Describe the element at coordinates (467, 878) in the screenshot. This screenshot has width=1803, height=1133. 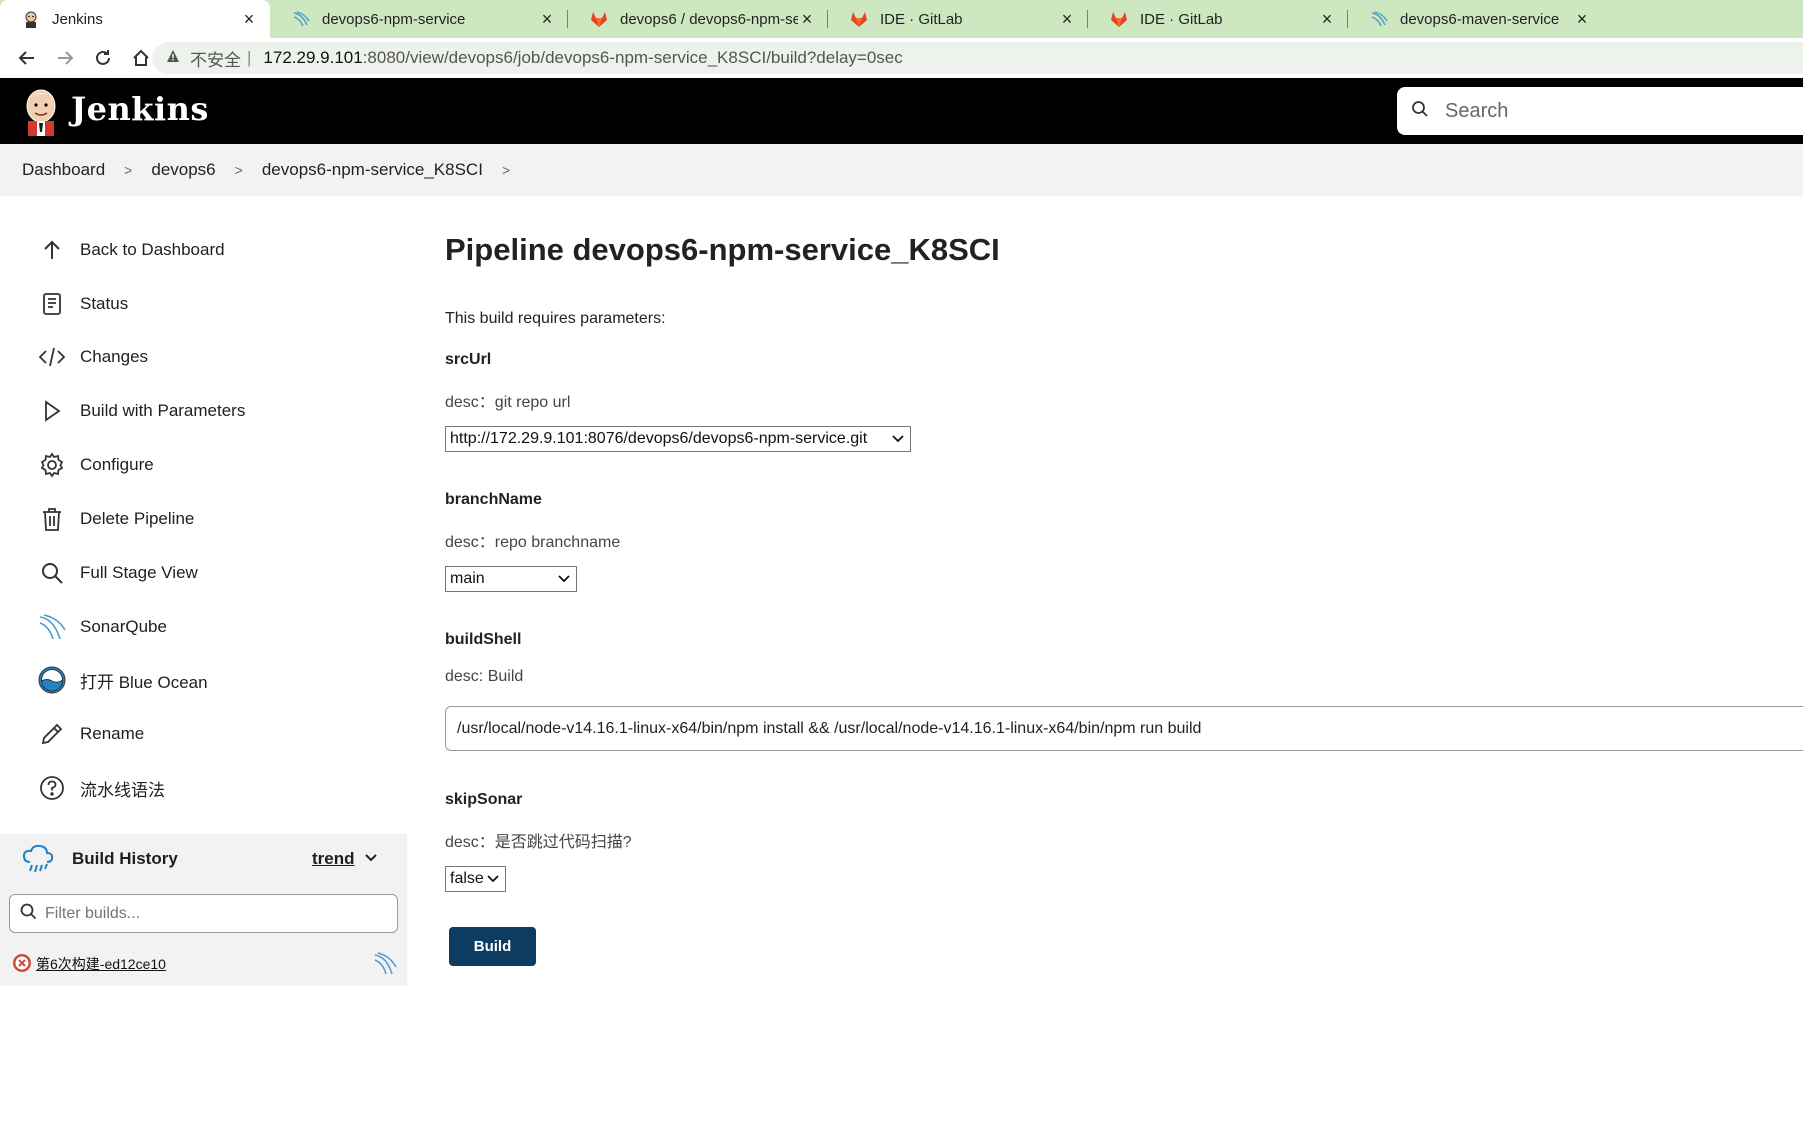
I see `skipsonar-value: false` at that location.